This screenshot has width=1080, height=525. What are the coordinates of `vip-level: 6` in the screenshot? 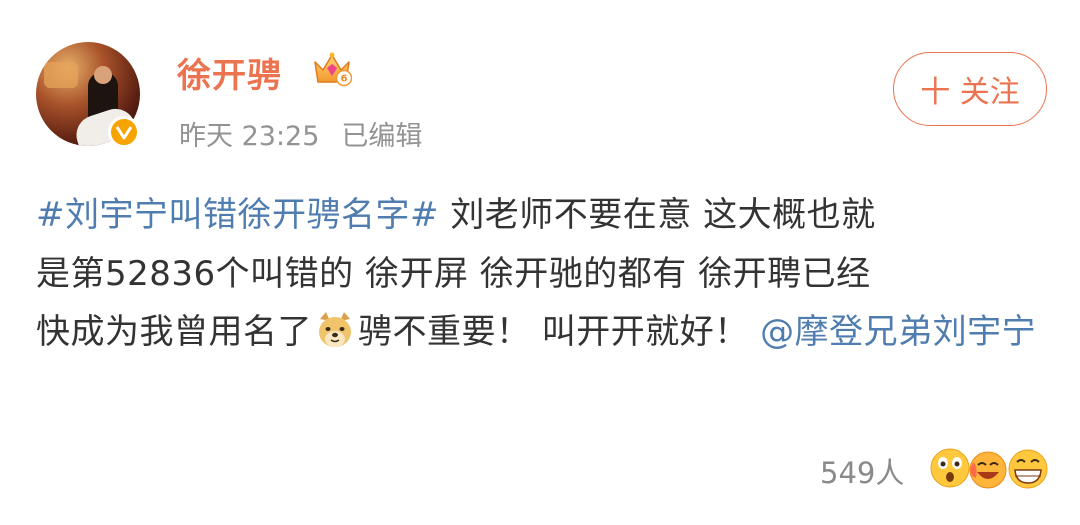 It's located at (344, 79).